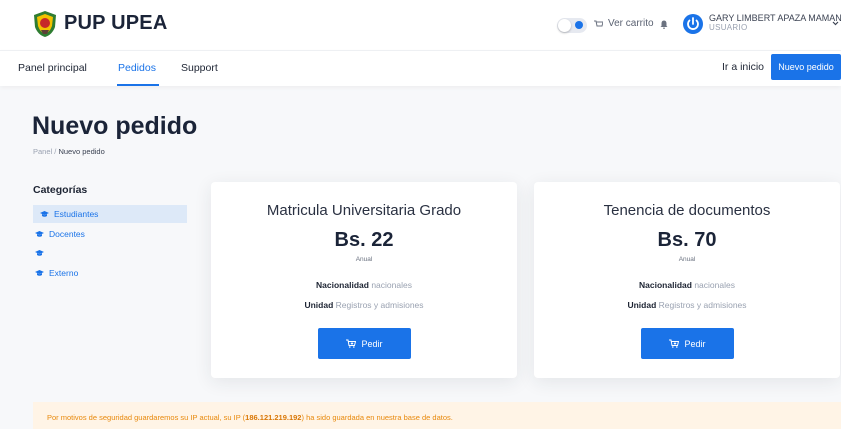 This screenshot has height=429, width=841. What do you see at coordinates (42, 151) in the screenshot?
I see `breadcrumb-root: Panel` at bounding box center [42, 151].